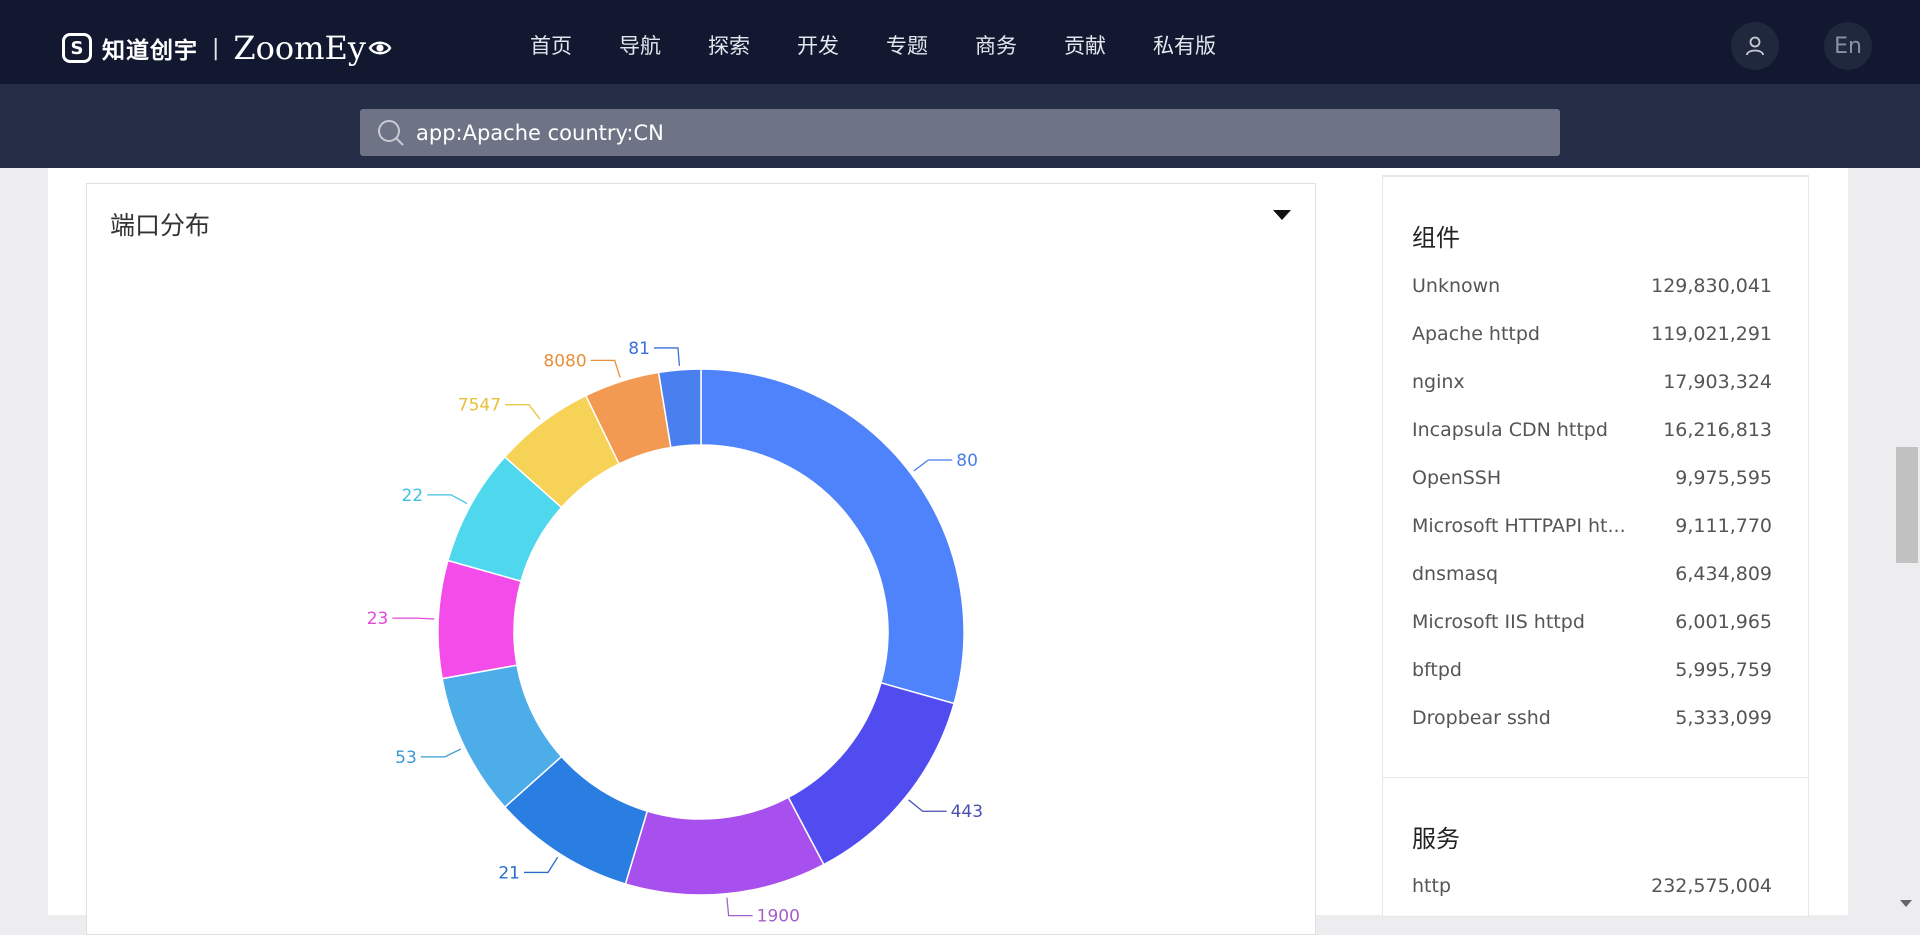 This screenshot has height=935, width=1920. I want to click on slice-label: 23, so click(378, 619).